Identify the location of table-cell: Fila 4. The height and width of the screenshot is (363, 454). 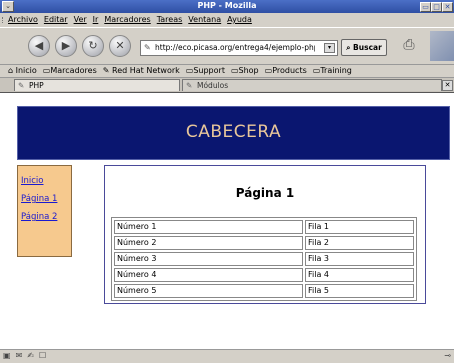
(359, 275).